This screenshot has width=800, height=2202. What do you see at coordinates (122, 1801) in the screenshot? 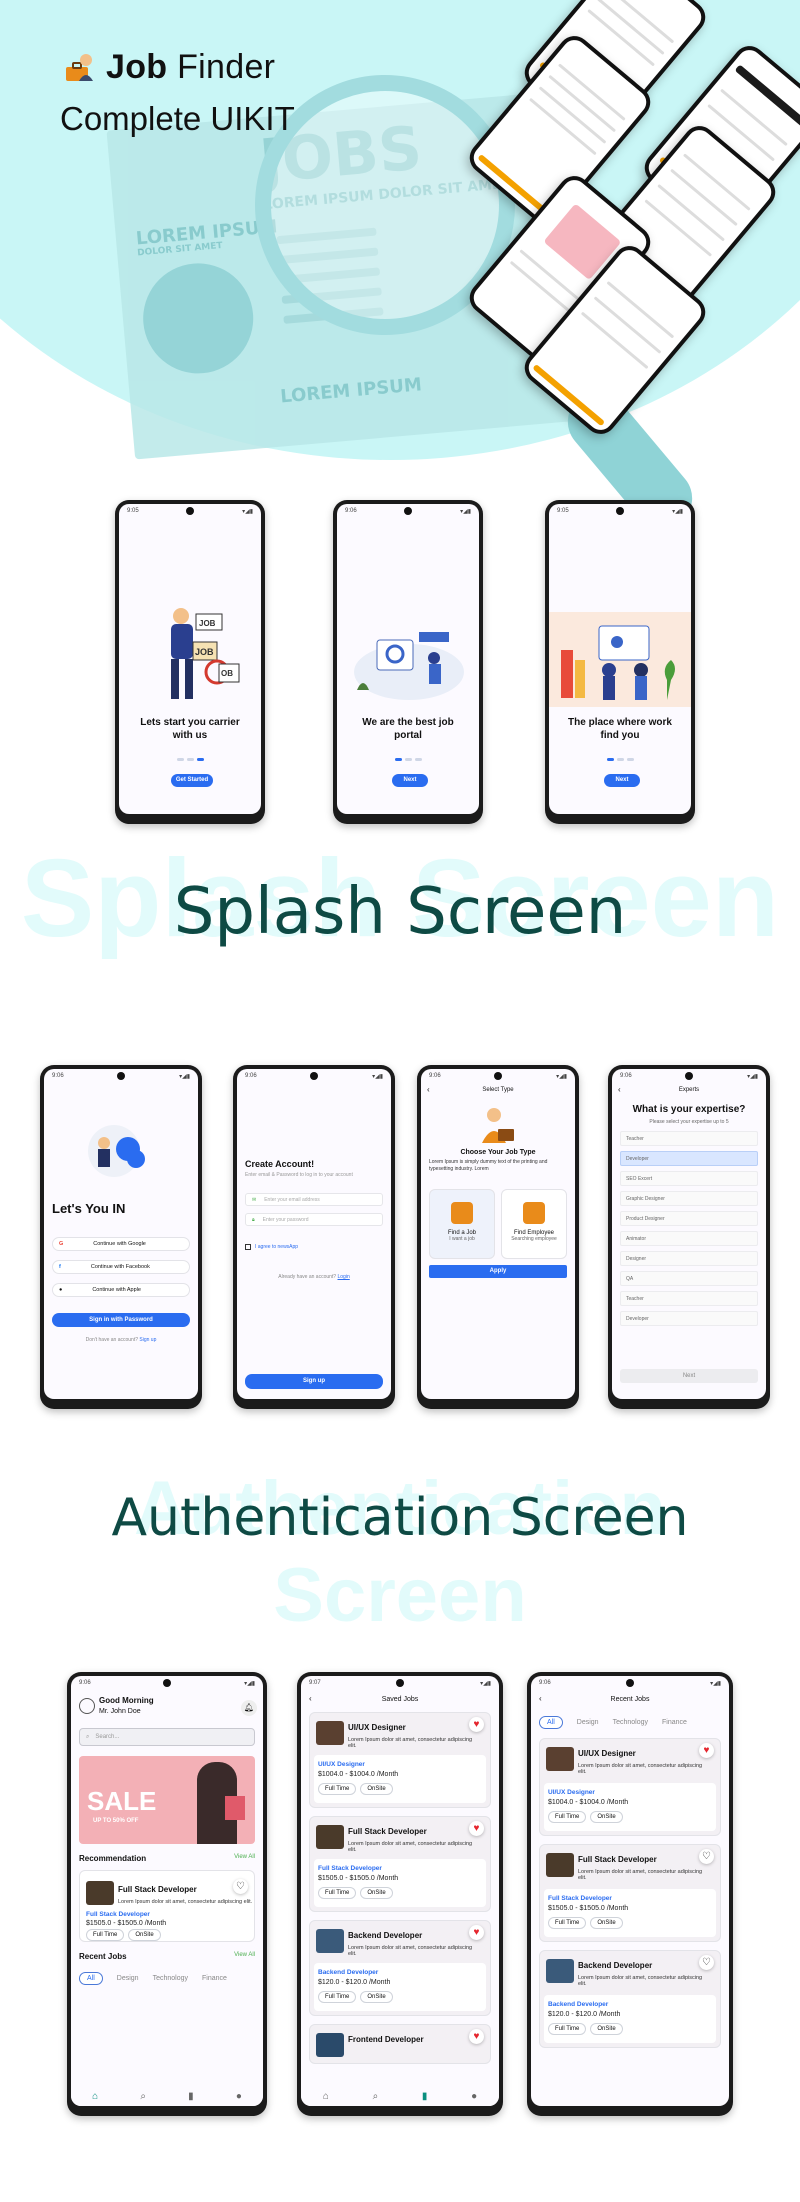
I see `banner-sale-text: SALE` at bounding box center [122, 1801].